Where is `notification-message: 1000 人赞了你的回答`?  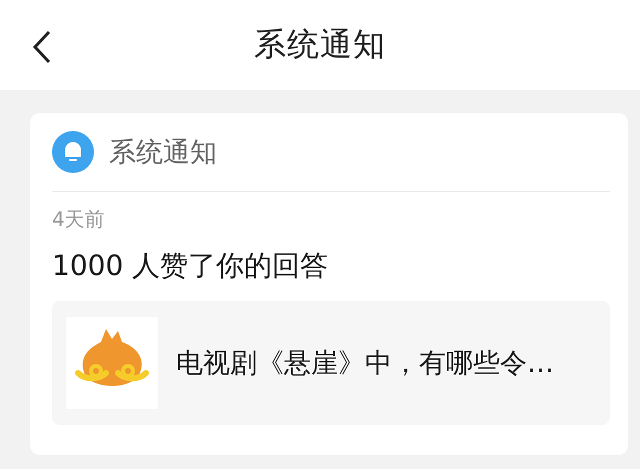
notification-message: 1000 人赞了你的回答 is located at coordinates (191, 266).